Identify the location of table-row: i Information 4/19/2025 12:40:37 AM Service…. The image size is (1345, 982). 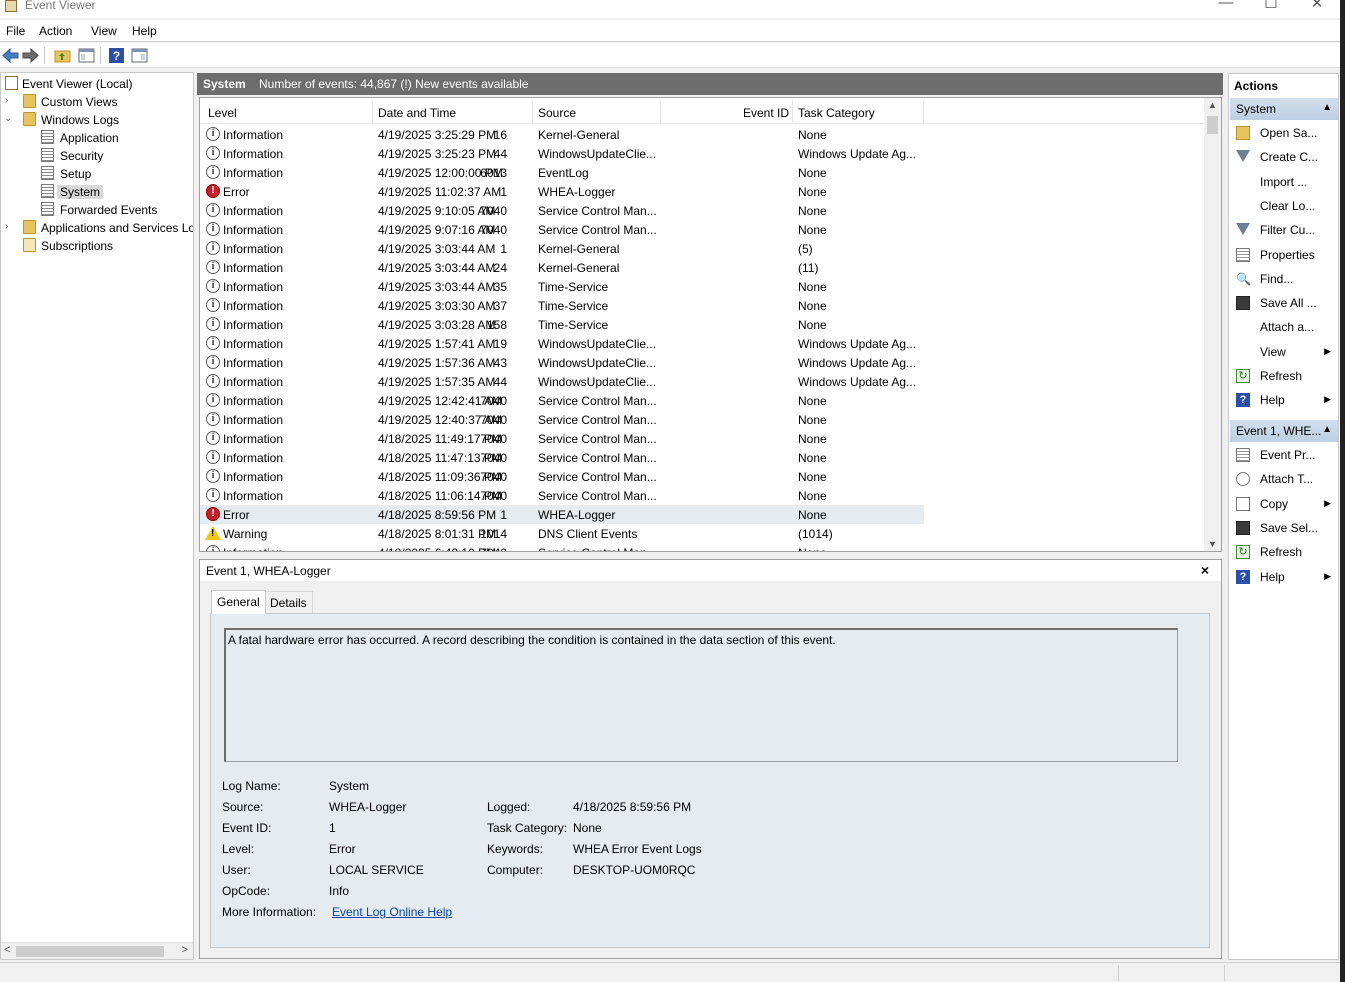
(562, 419).